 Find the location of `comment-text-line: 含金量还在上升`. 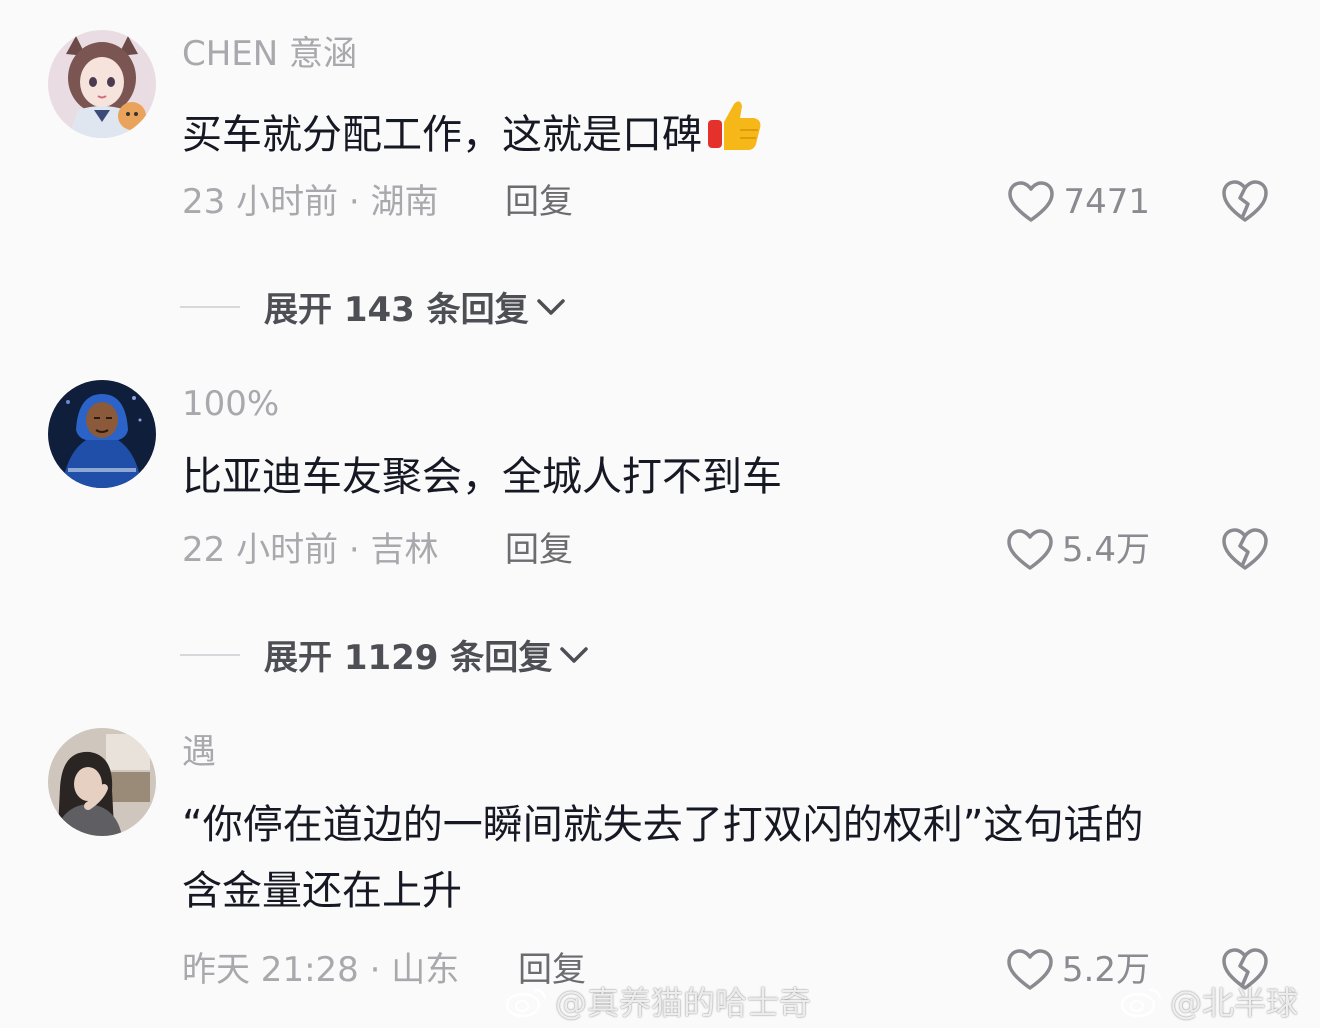

comment-text-line: 含金量还在上升 is located at coordinates (322, 891).